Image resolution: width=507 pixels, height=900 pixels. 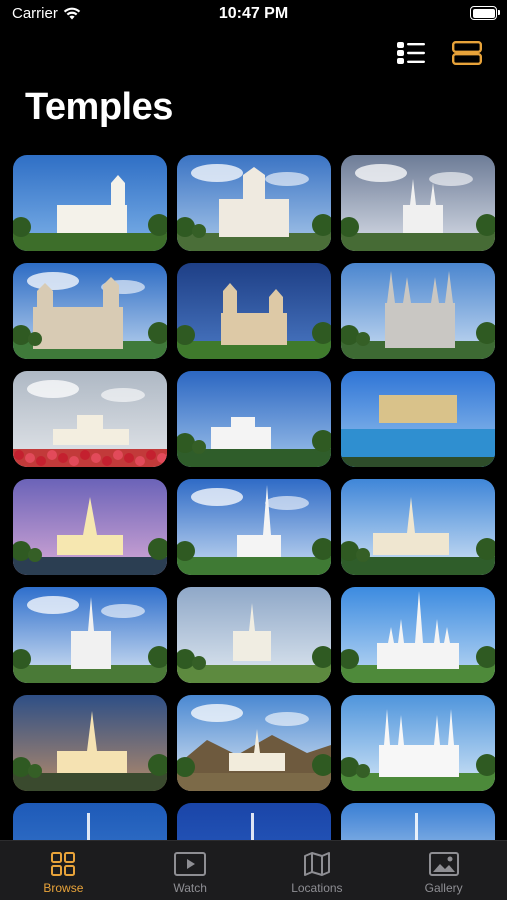 What do you see at coordinates (443, 888) in the screenshot?
I see `tab-gallery-label: Gallery` at bounding box center [443, 888].